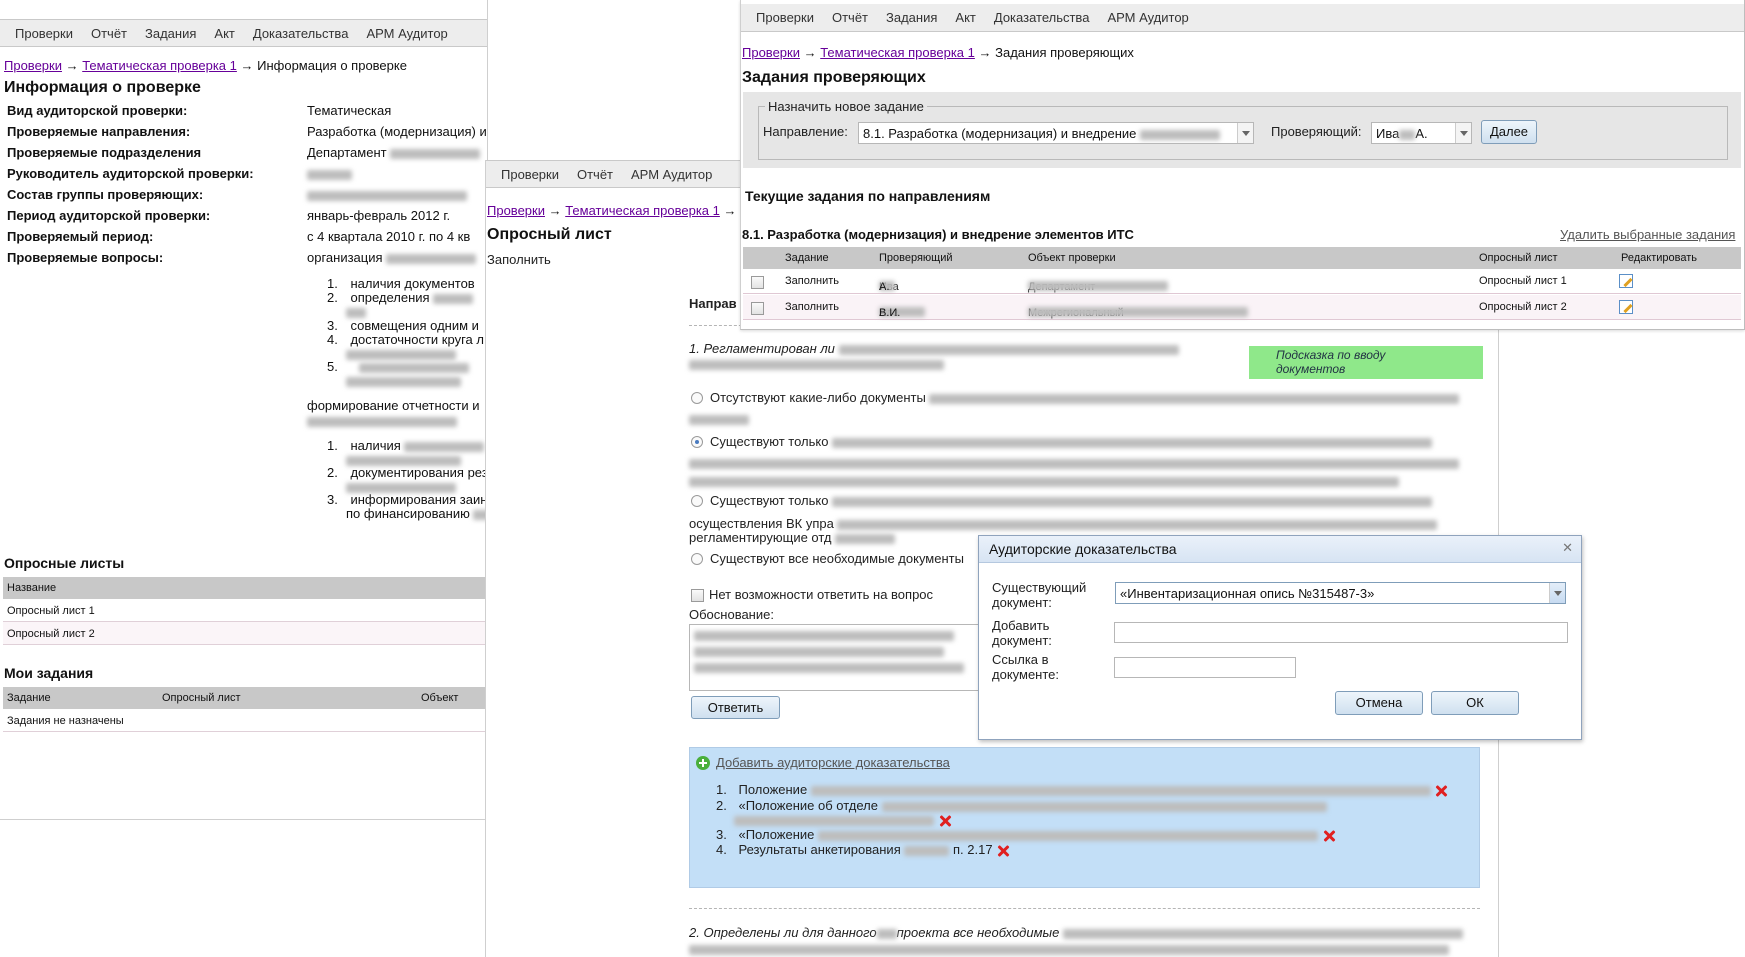  I want to click on answer-option-1-cont, so click(719, 418).